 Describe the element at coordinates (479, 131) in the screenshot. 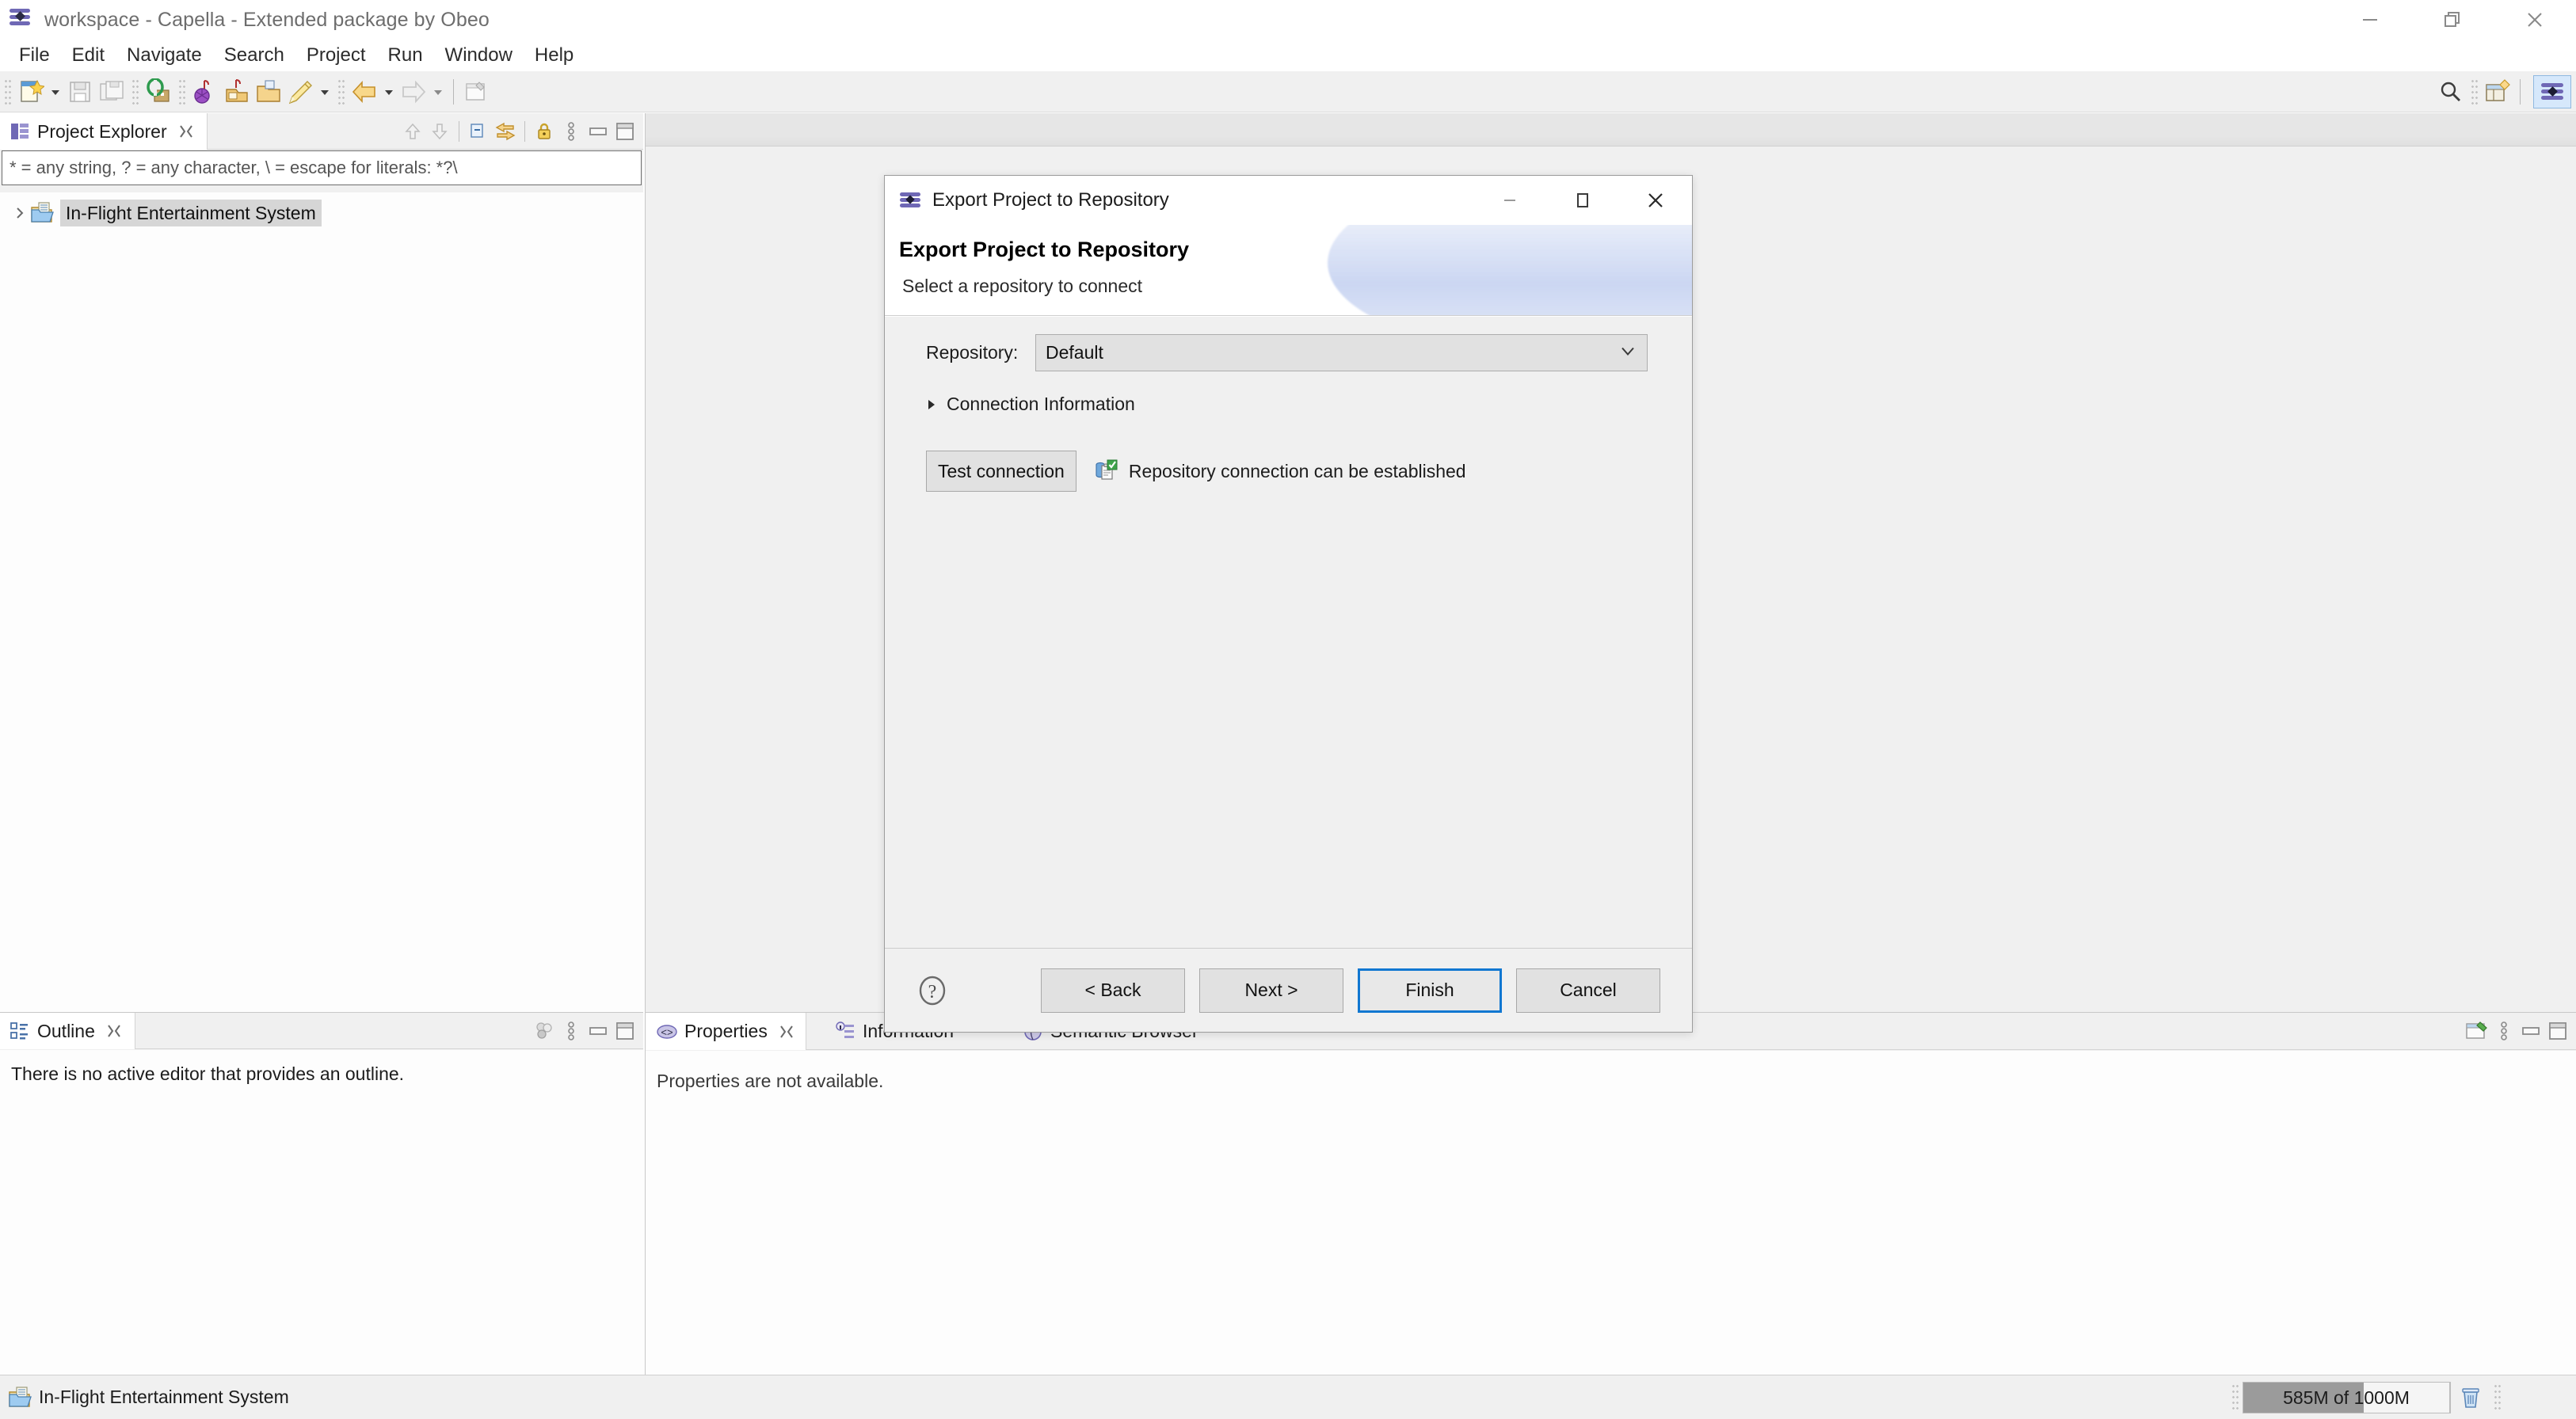

I see `collapse-all-icon` at that location.